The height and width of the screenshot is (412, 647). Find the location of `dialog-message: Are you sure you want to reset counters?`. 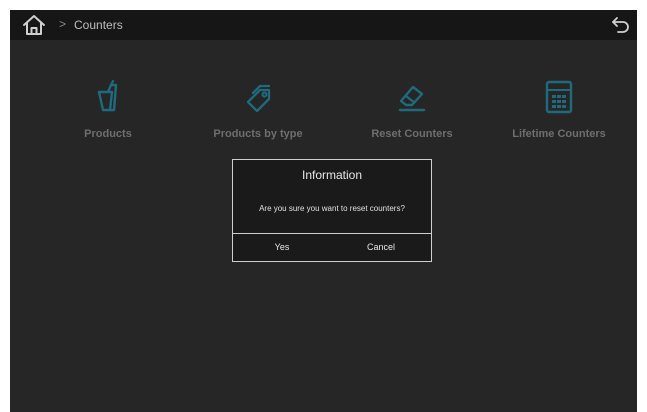

dialog-message: Are you sure you want to reset counters? is located at coordinates (332, 208).